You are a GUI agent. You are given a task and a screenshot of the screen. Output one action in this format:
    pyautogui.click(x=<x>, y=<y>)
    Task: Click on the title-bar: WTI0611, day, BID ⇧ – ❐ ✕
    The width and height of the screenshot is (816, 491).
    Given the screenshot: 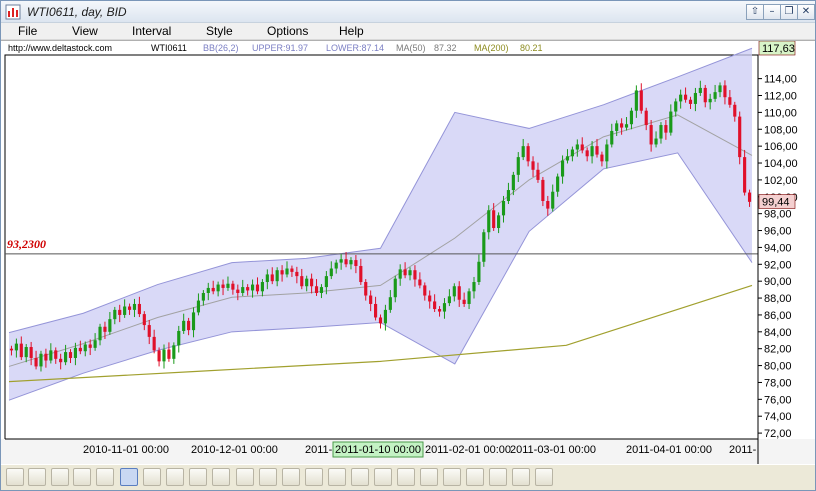 What is the action you would take?
    pyautogui.click(x=408, y=12)
    